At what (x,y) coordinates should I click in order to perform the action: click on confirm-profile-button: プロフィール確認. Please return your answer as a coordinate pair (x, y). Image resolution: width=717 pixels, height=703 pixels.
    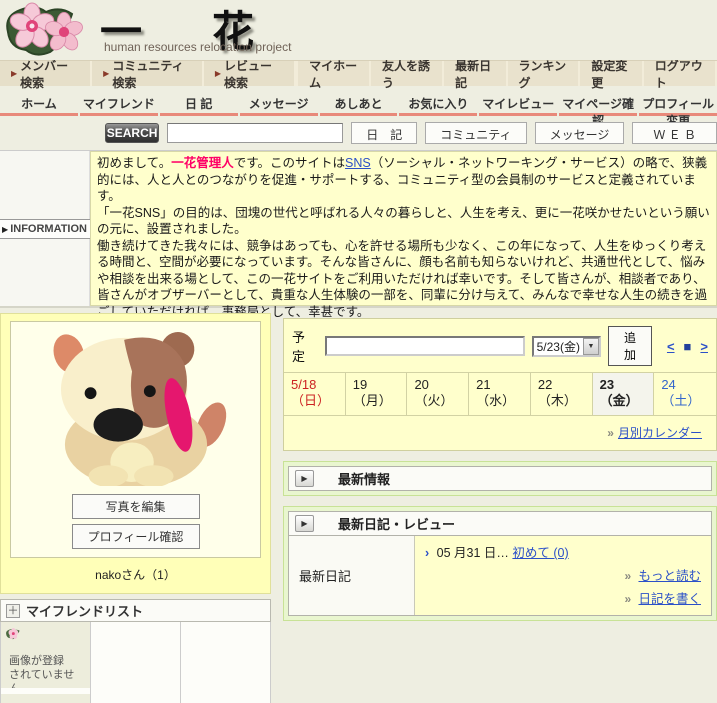
    Looking at the image, I should click on (135, 536).